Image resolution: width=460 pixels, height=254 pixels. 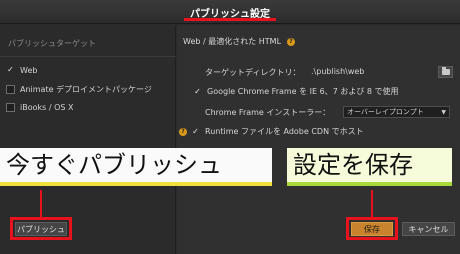 I want to click on browse-folder-button, so click(x=445, y=72).